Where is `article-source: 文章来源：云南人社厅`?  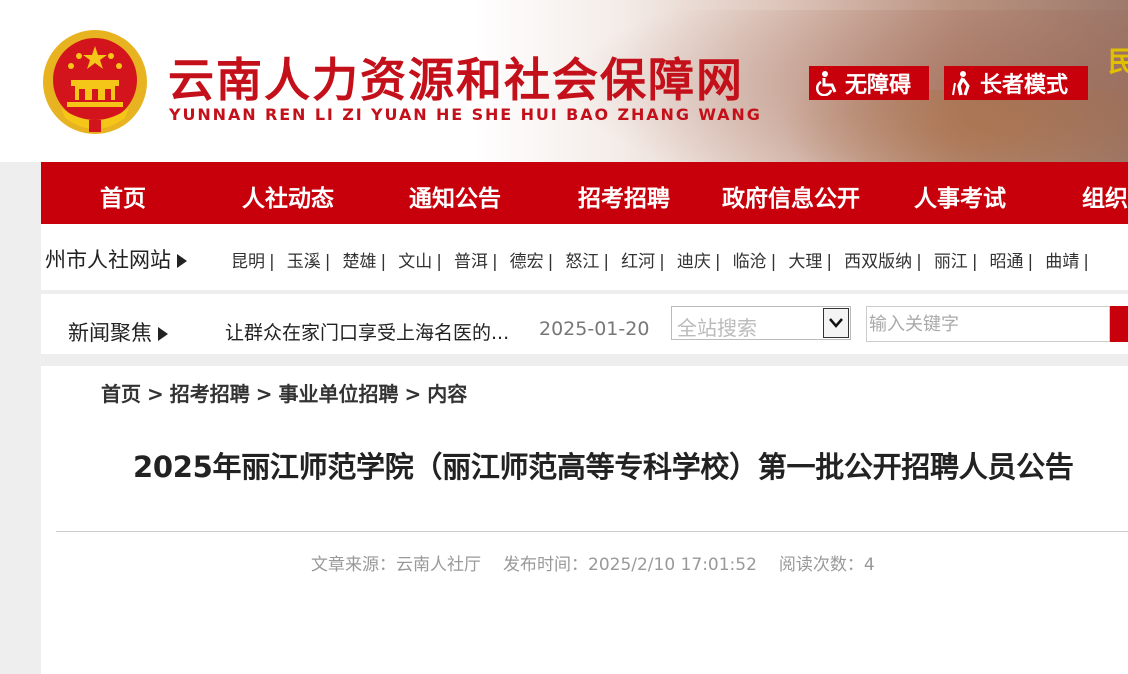
article-source: 文章来源：云南人社厅 is located at coordinates (396, 565).